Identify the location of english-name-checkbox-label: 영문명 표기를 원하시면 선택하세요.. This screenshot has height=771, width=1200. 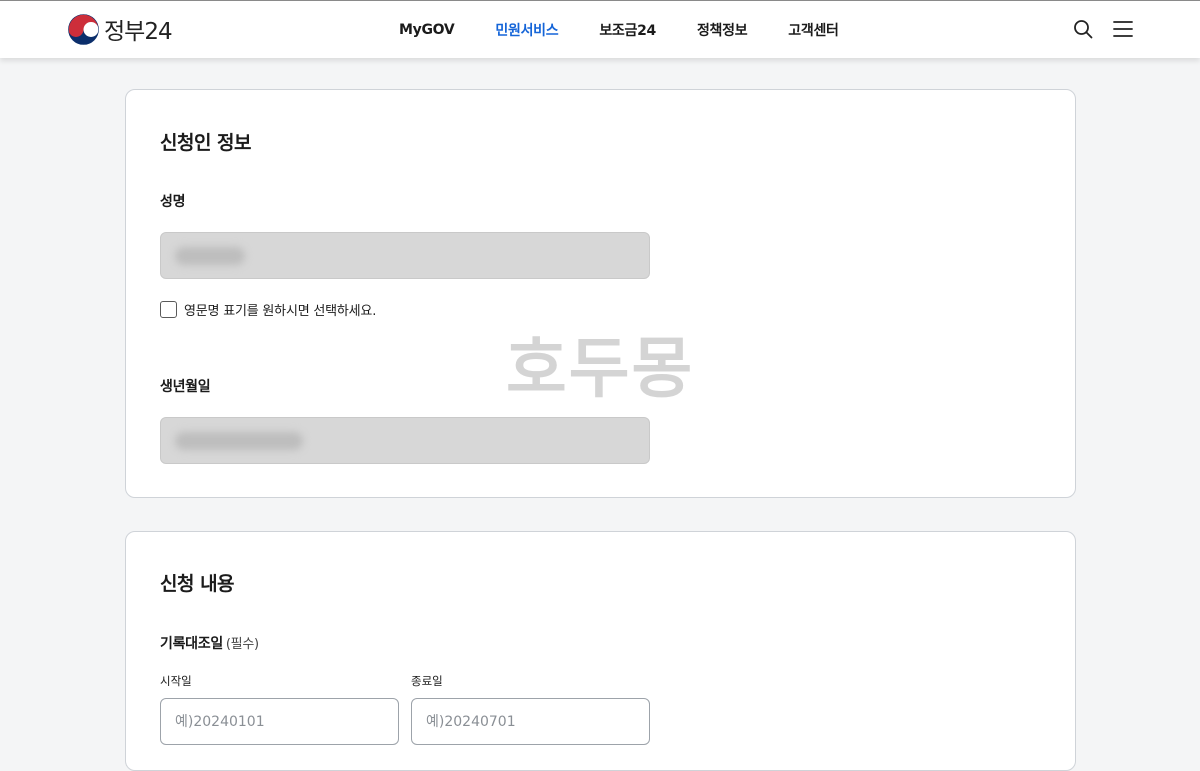
(280, 311).